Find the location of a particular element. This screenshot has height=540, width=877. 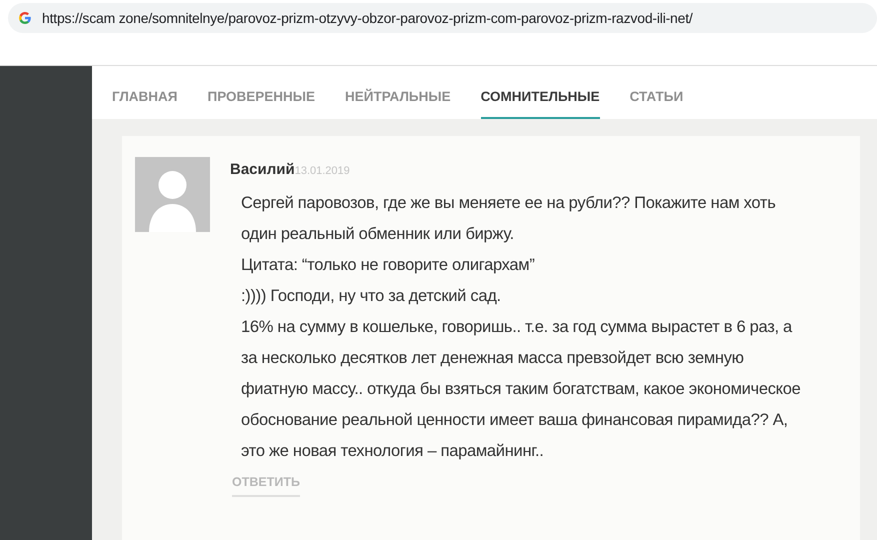

address-bar: https://scam zone/somnitelnye/parovoz-prizm-otzyvy-obzor-parovoz-prizm-com-parovoz-prizm-razvod-ili-net/ is located at coordinates (442, 18).